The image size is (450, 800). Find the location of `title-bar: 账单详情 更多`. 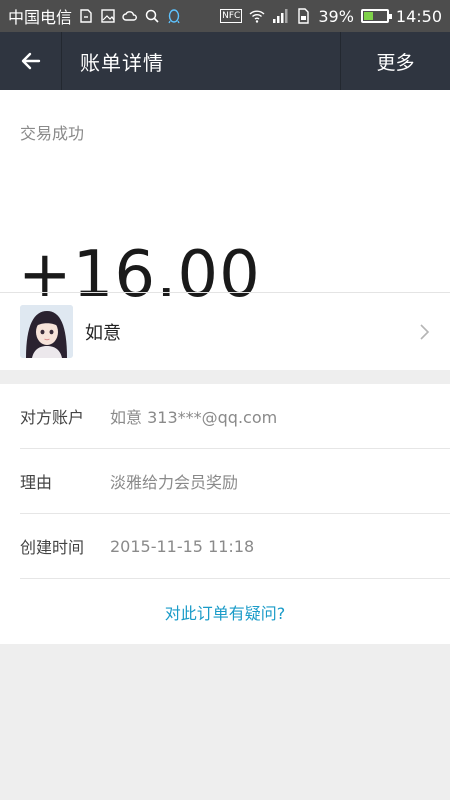

title-bar: 账单详情 更多 is located at coordinates (225, 61).